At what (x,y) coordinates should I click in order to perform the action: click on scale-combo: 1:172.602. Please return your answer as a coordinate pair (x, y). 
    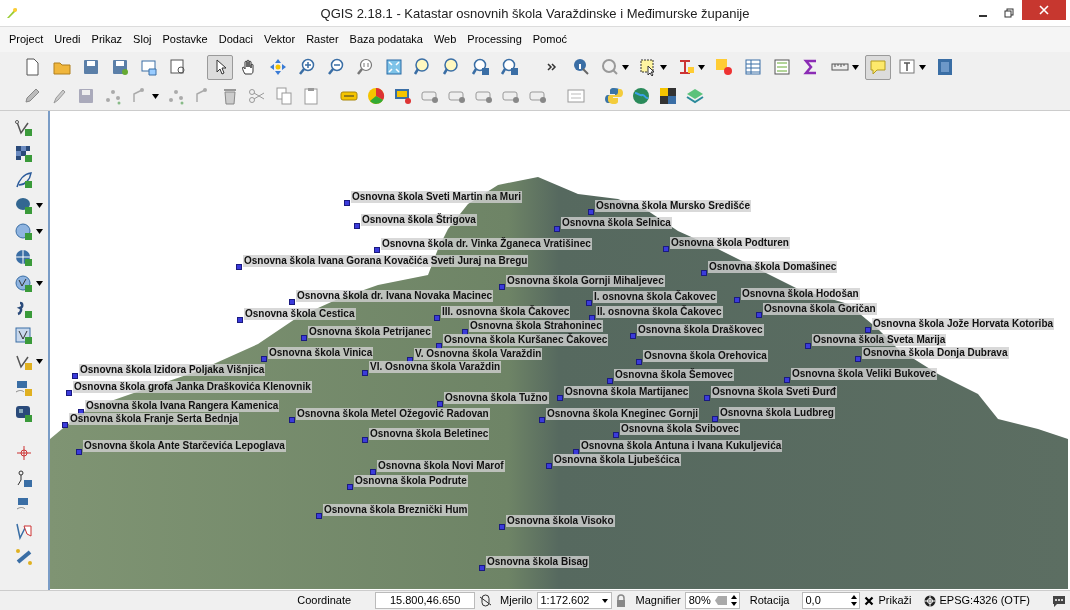
    Looking at the image, I should click on (574, 600).